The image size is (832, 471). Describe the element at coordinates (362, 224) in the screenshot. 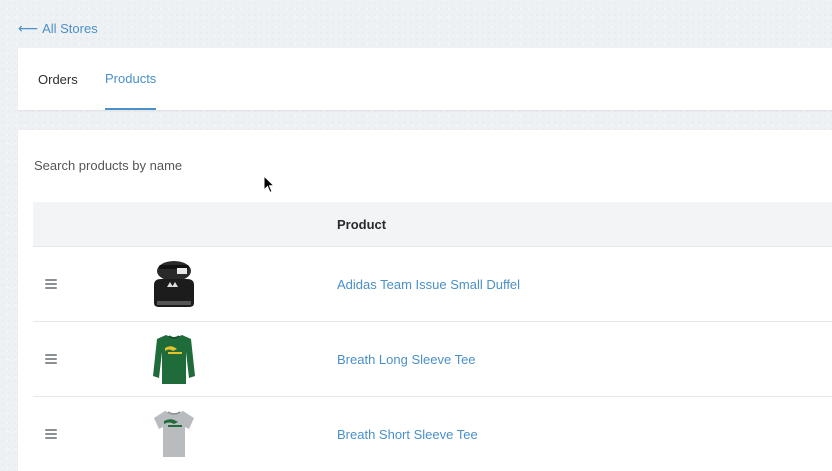

I see `column-header-product: Product` at that location.